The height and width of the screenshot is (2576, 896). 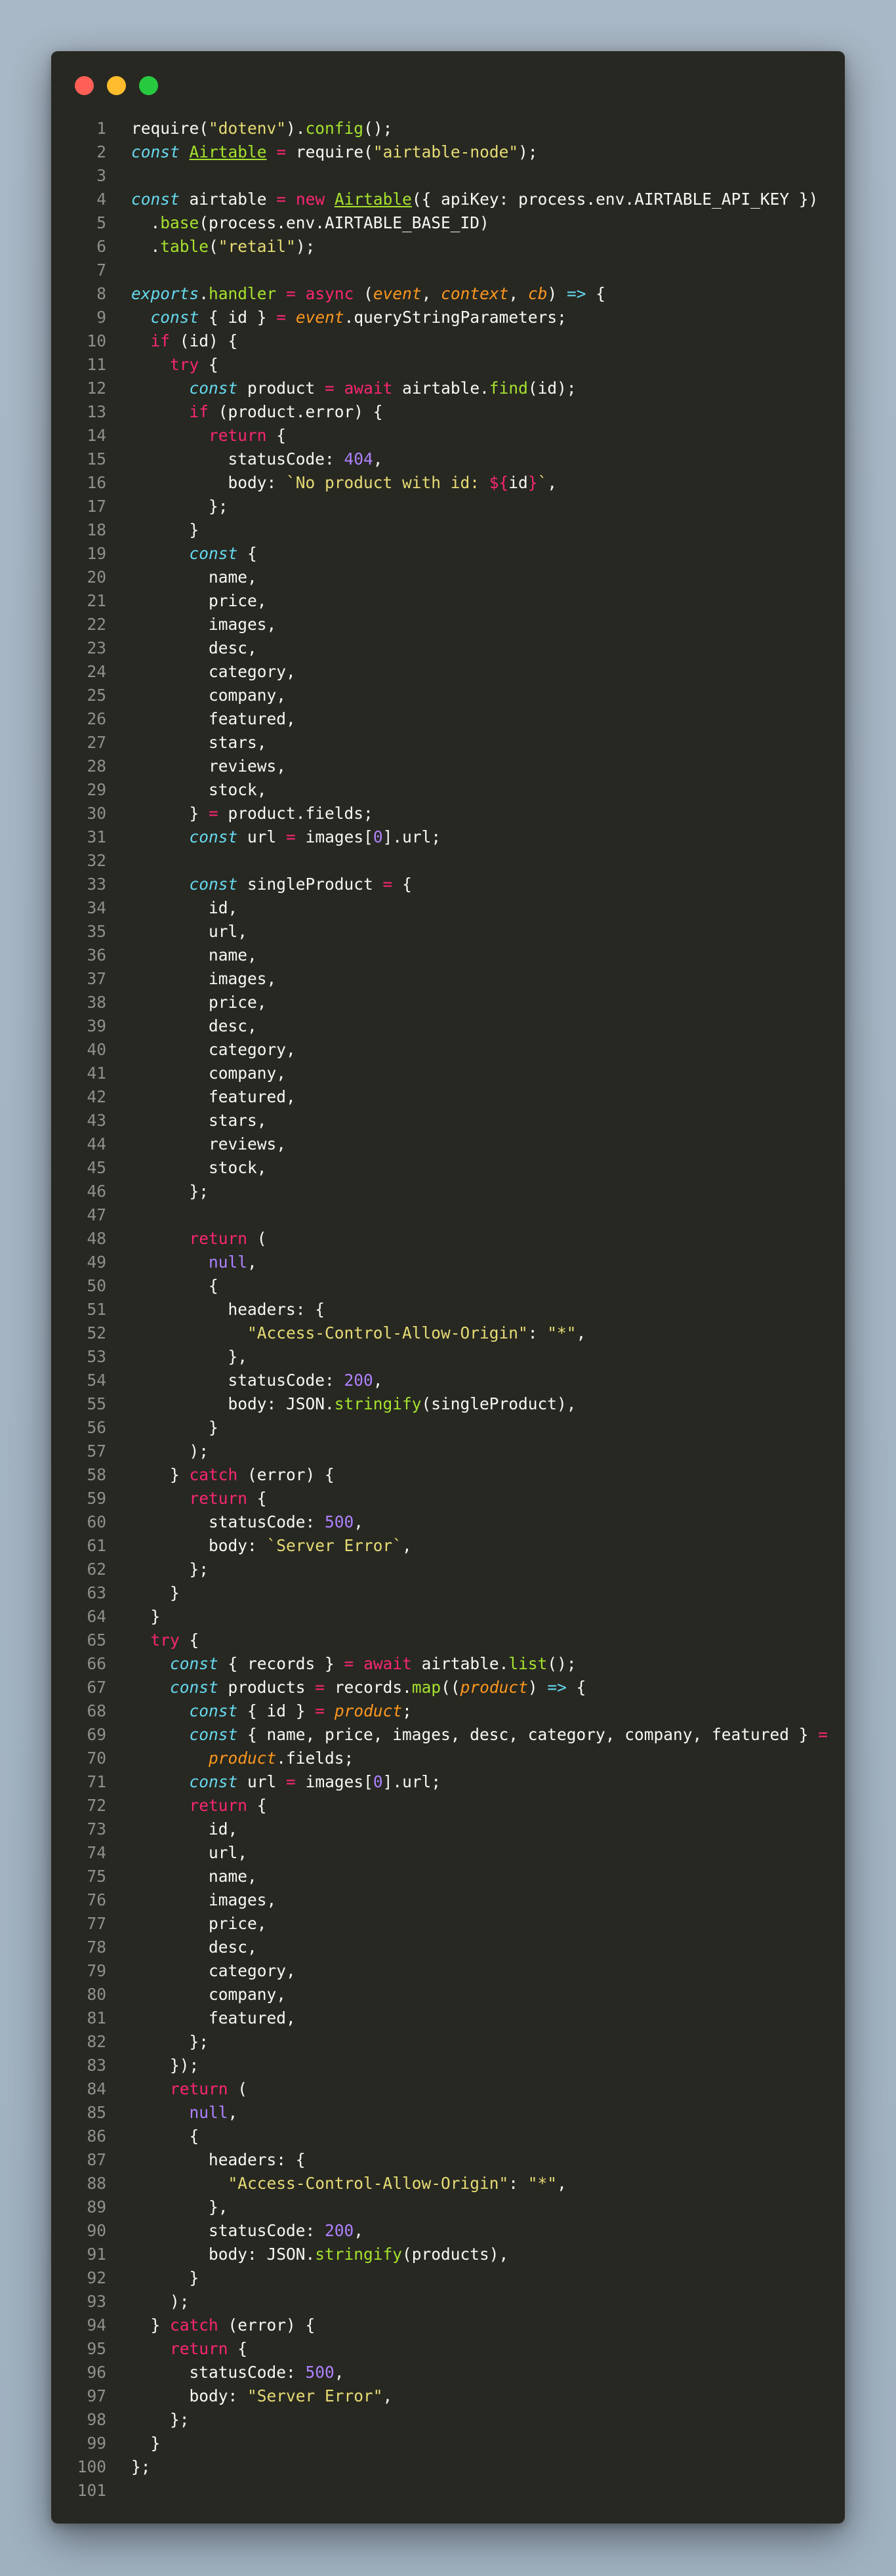 What do you see at coordinates (96, 2443) in the screenshot?
I see `line-number: 99` at bounding box center [96, 2443].